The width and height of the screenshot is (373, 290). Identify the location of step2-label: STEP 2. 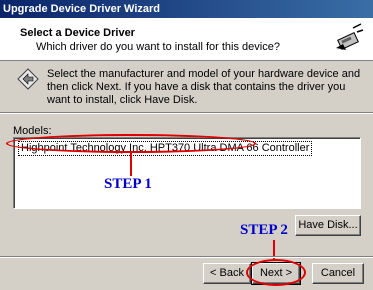
(264, 230).